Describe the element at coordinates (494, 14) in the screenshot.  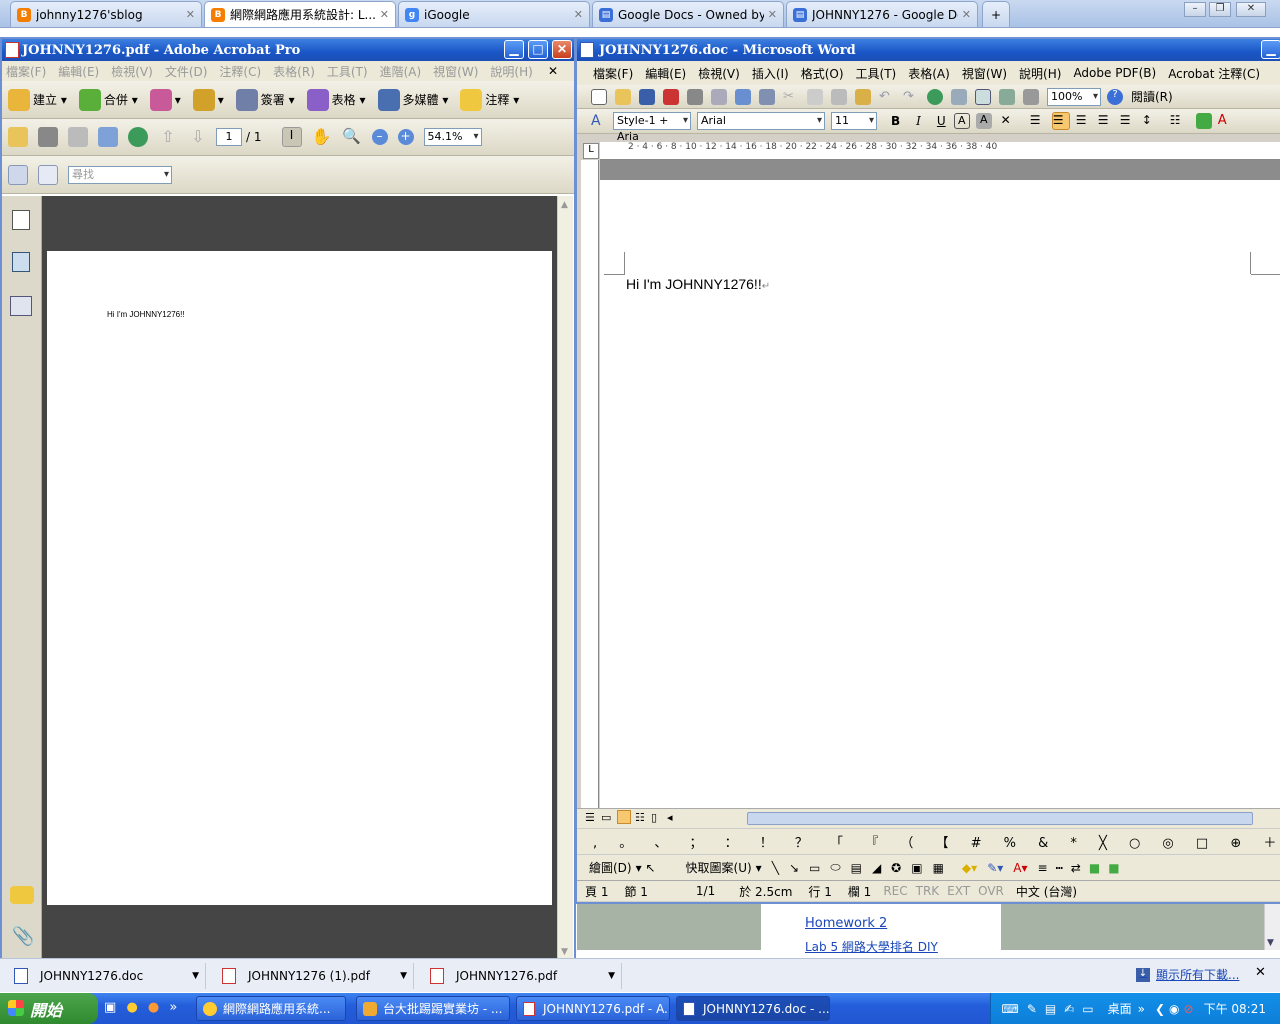
I see `browser-tab-igoogle: g iGoogle ✕` at that location.